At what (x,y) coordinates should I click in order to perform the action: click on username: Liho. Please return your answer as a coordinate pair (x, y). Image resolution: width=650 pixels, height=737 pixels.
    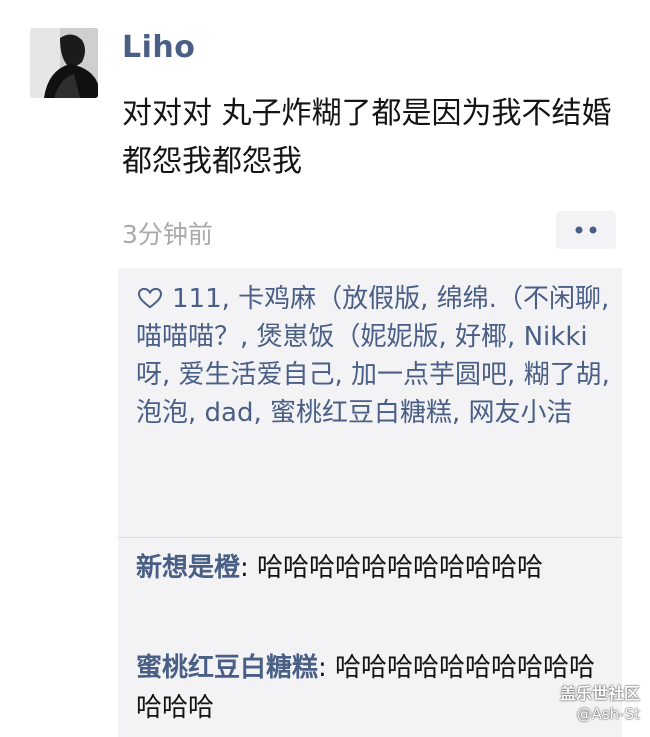
    Looking at the image, I should click on (158, 47).